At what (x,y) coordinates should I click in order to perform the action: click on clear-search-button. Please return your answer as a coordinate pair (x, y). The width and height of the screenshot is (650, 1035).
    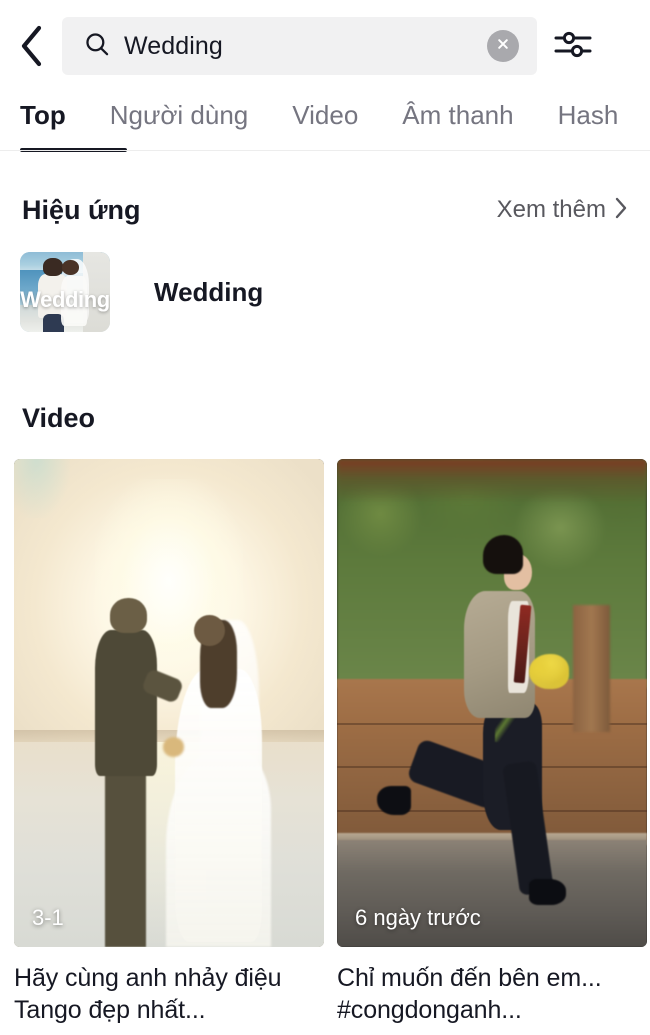
    Looking at the image, I should click on (503, 46).